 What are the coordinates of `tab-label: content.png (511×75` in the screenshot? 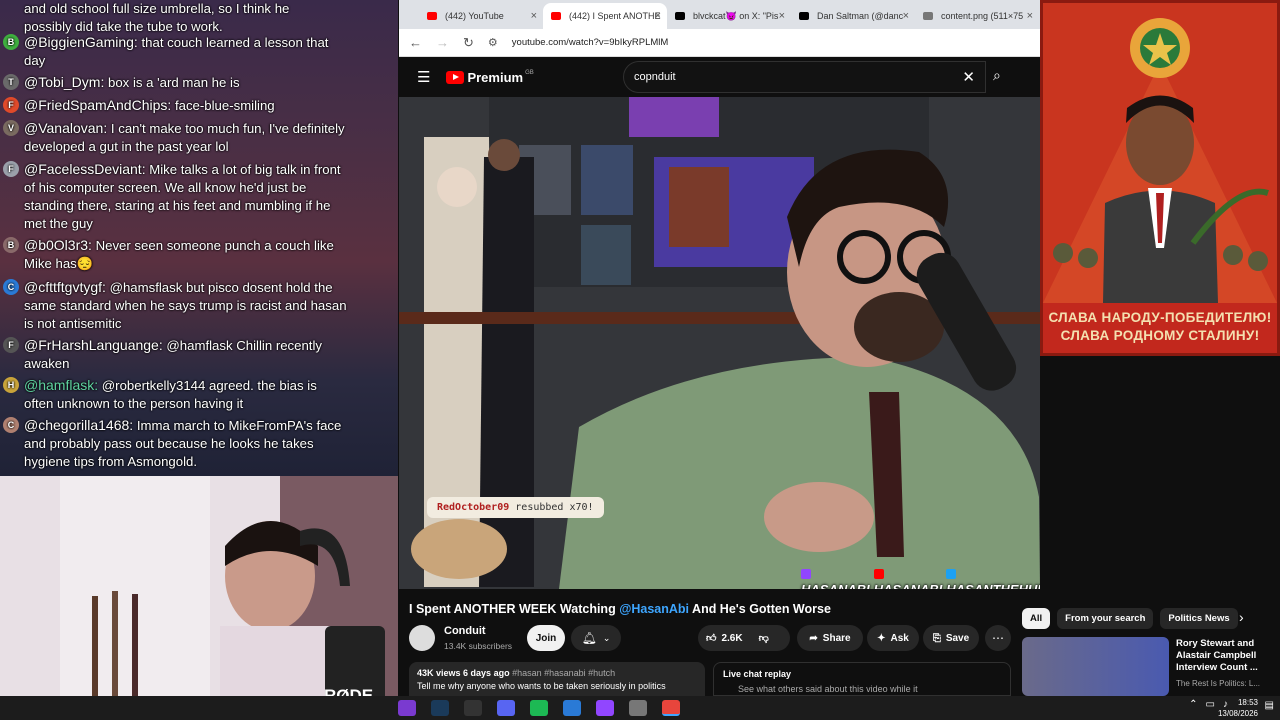 It's located at (982, 16).